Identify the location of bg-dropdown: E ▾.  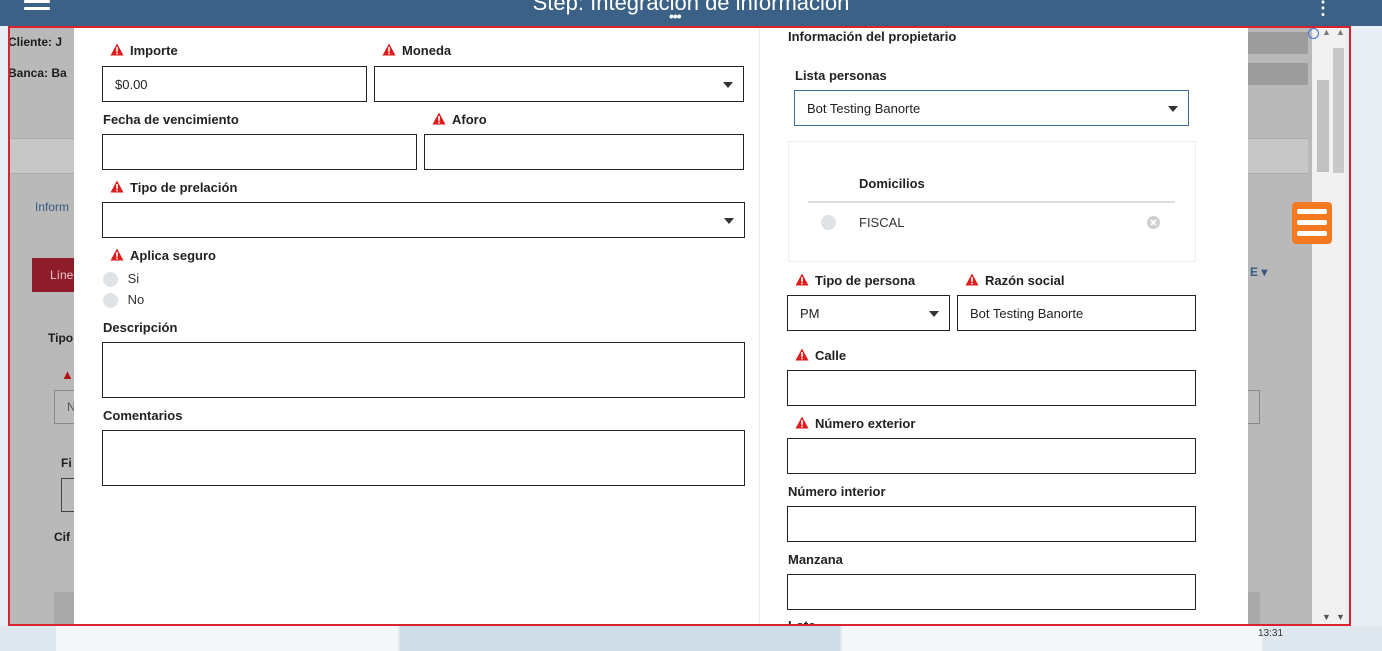
(1258, 272).